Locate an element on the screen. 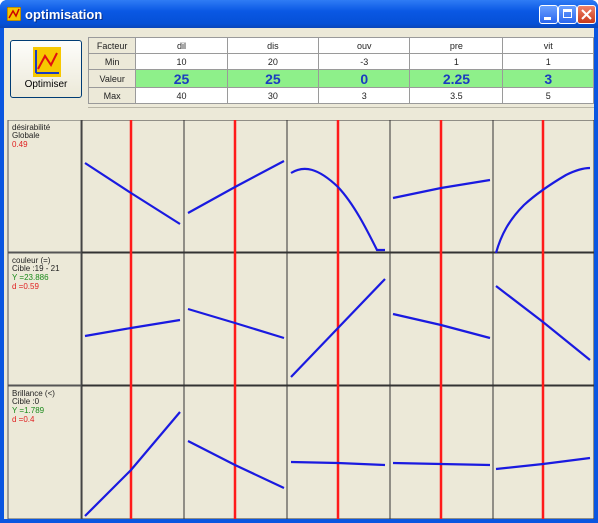  response-label-line: Globale is located at coordinates (26, 135).